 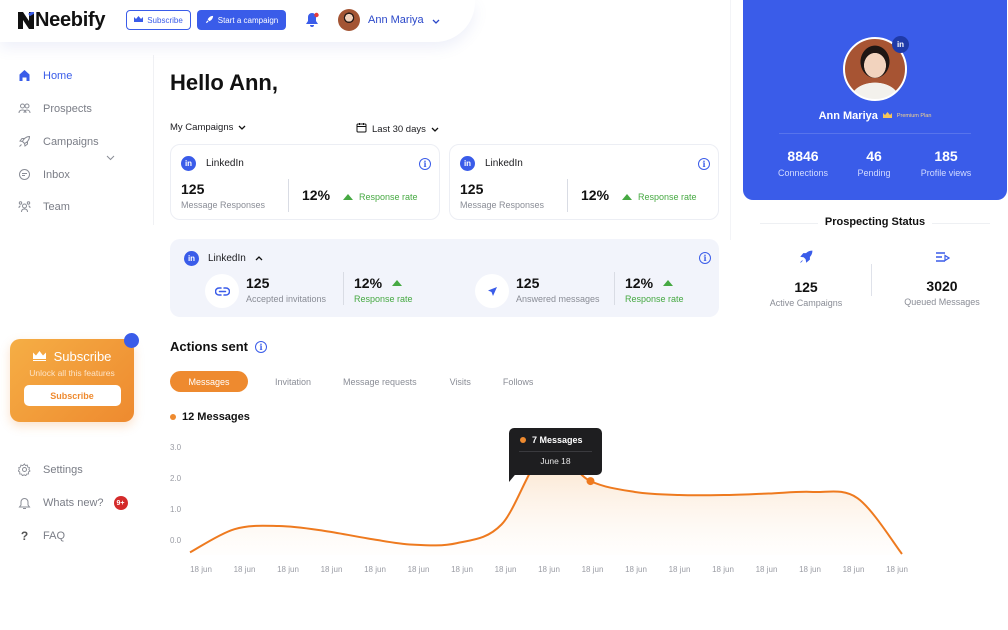 I want to click on subscribe-card-button: Subscribe, so click(x=72, y=395).